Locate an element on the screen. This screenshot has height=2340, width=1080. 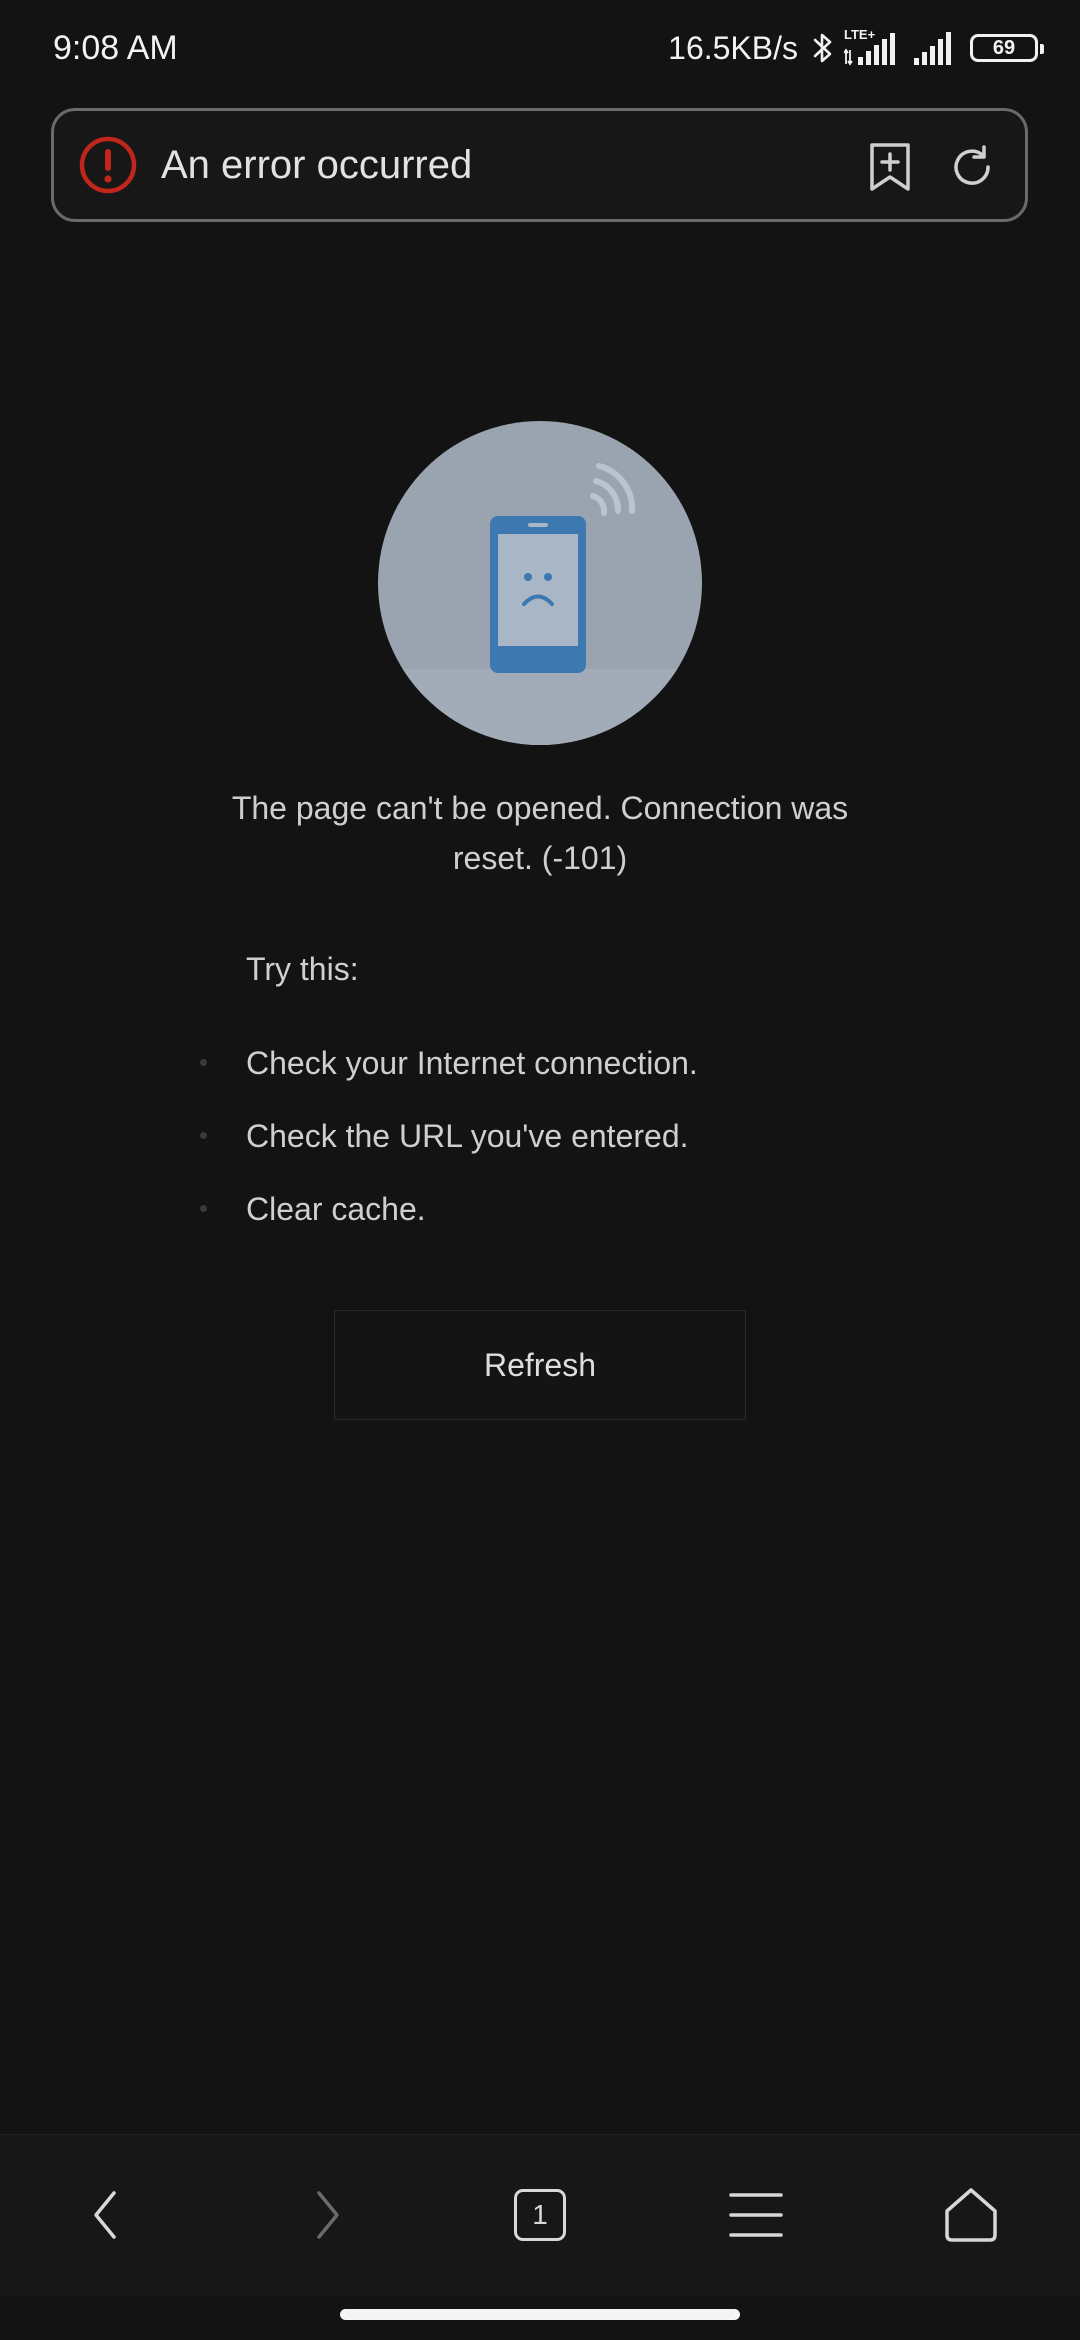
reload-icon is located at coordinates (972, 167).